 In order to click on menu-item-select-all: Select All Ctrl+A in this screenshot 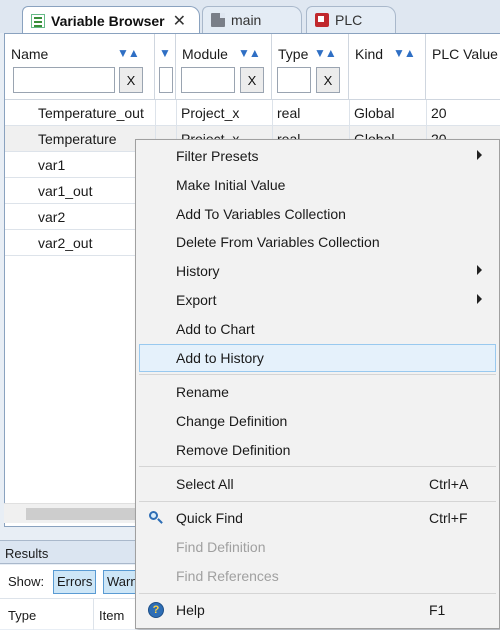, I will do `click(317, 484)`.